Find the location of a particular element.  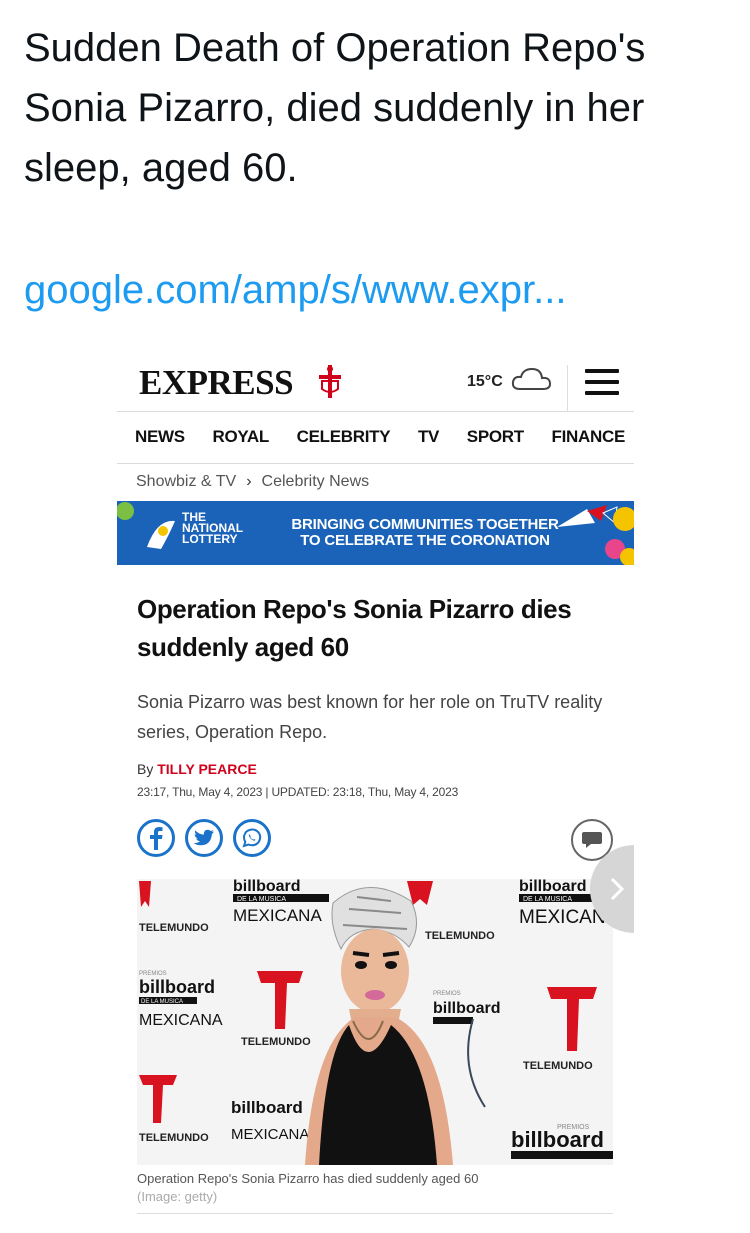

lottery-brand-line: LOTTERY is located at coordinates (210, 539).